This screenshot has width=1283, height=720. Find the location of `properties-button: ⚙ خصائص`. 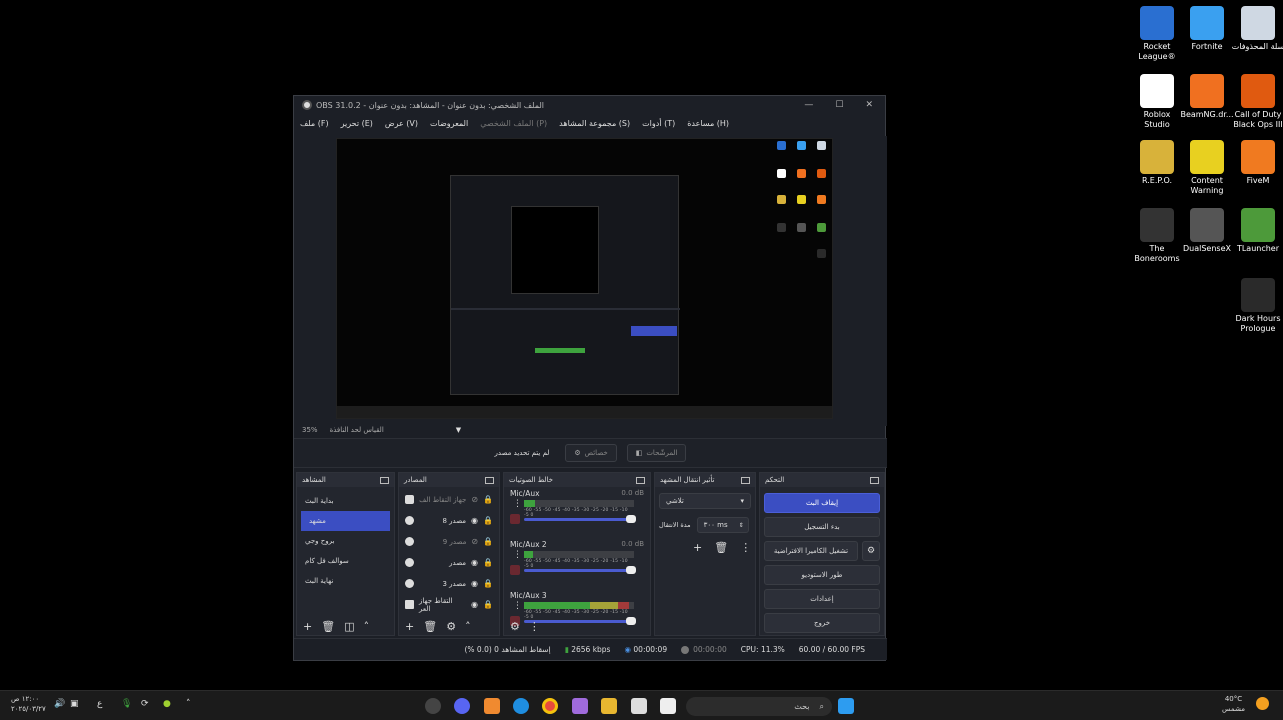

properties-button: ⚙ خصائص is located at coordinates (591, 453).